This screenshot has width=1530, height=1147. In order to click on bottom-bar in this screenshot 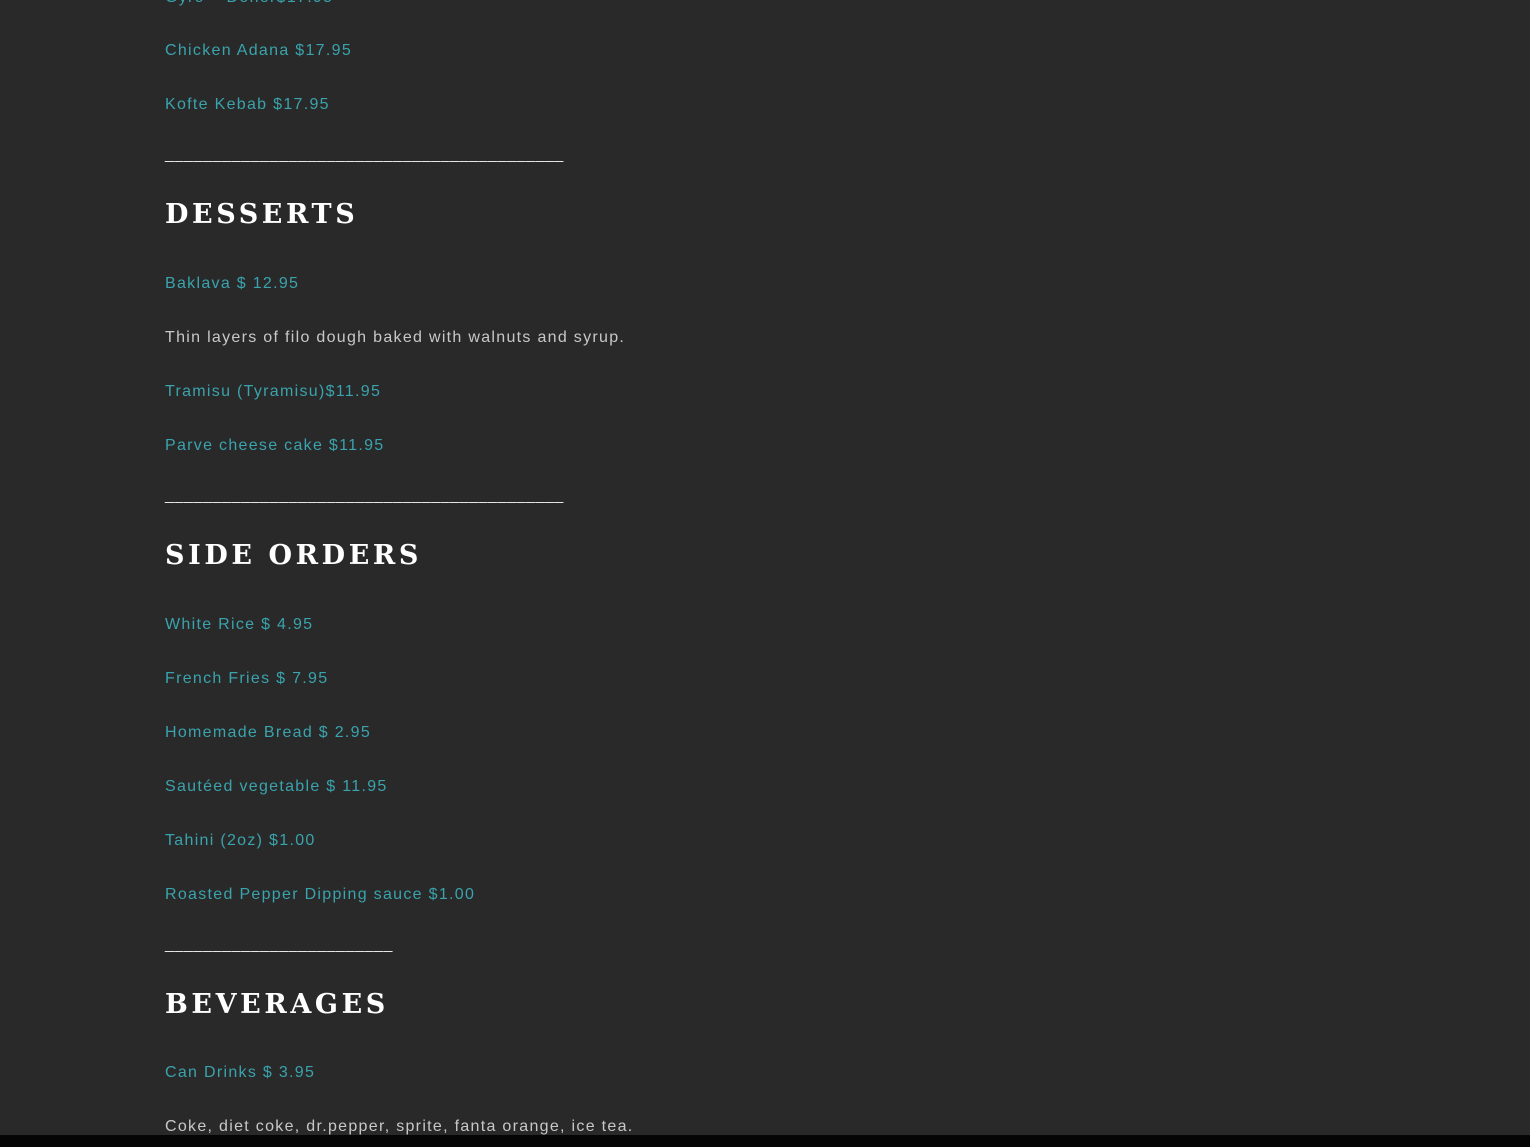, I will do `click(765, 1141)`.